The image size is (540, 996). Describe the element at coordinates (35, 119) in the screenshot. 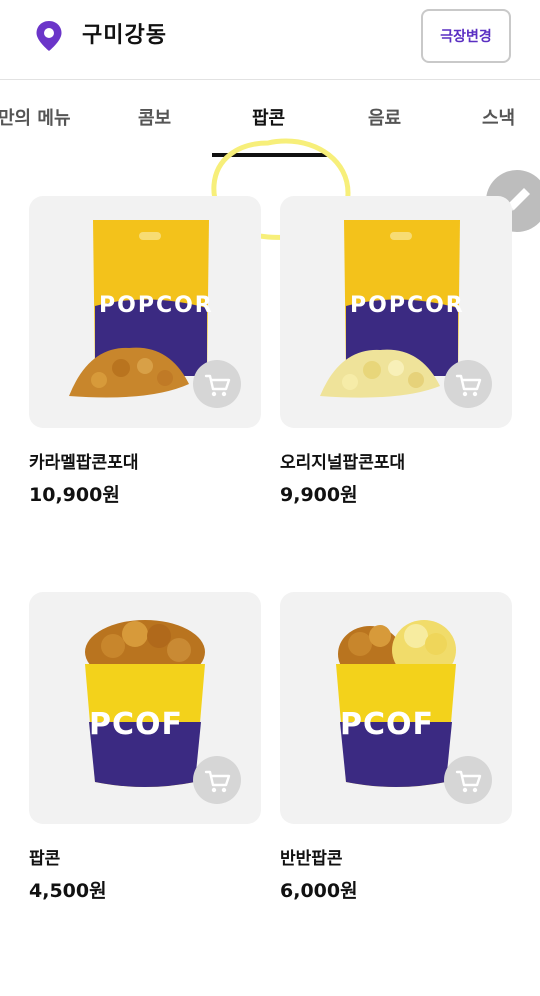

I see `tab-my-menu: 만의 메뉴` at that location.